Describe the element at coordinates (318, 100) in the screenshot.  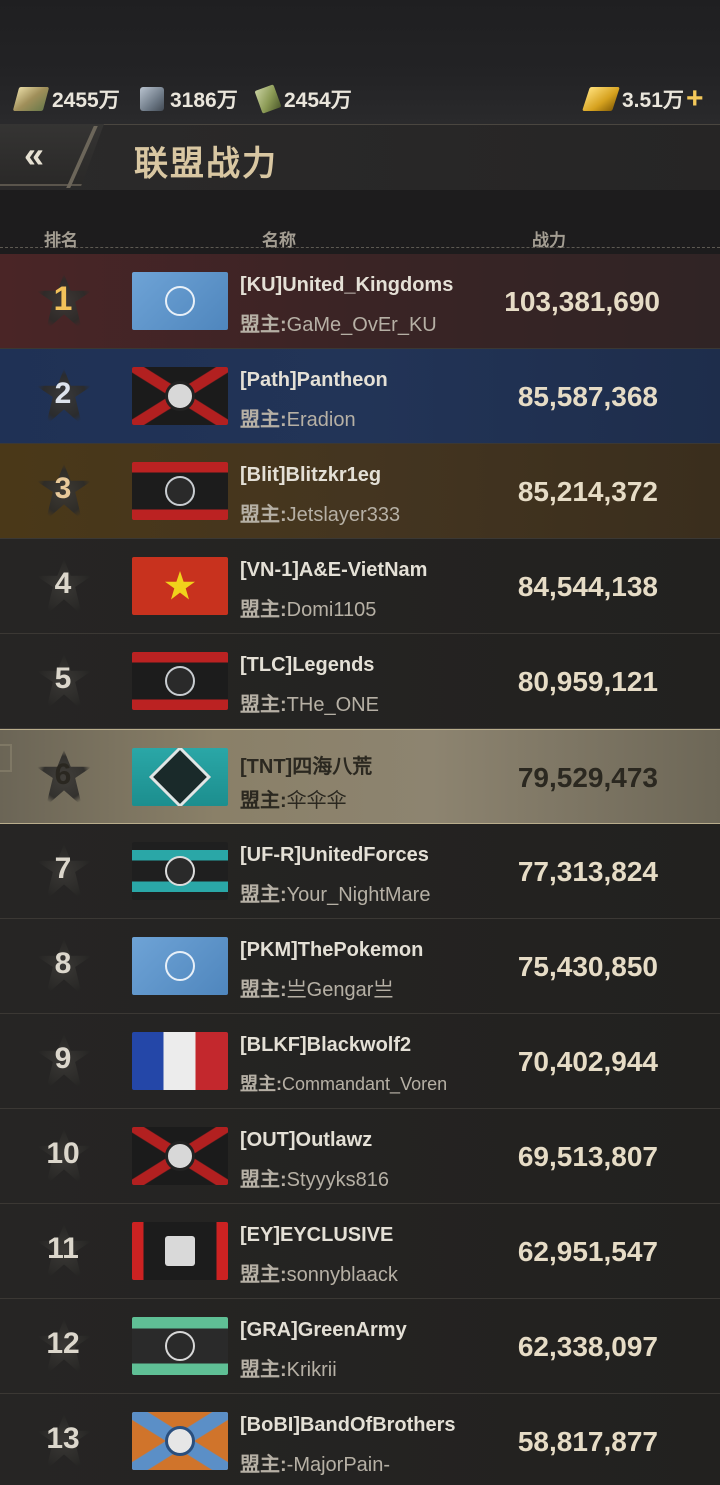
I see `fuel-value: 2454万` at that location.